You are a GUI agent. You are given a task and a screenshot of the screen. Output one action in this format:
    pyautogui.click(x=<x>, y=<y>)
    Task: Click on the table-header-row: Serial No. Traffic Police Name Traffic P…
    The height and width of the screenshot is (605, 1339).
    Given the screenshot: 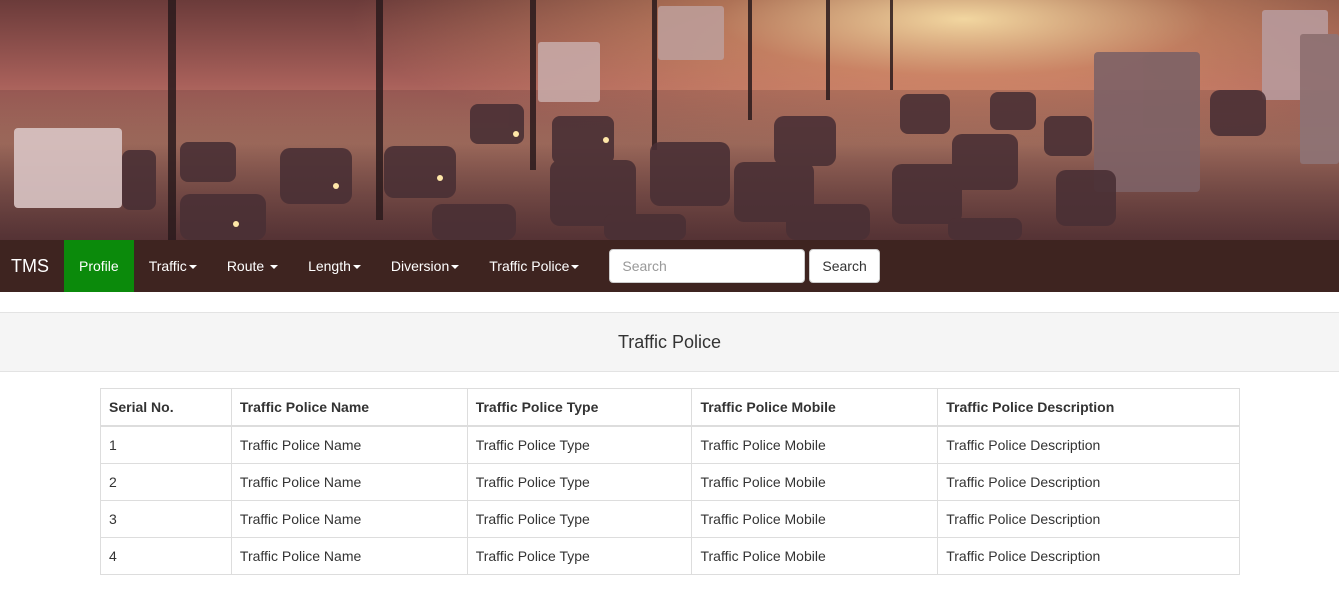 What is the action you would take?
    pyautogui.click(x=670, y=407)
    